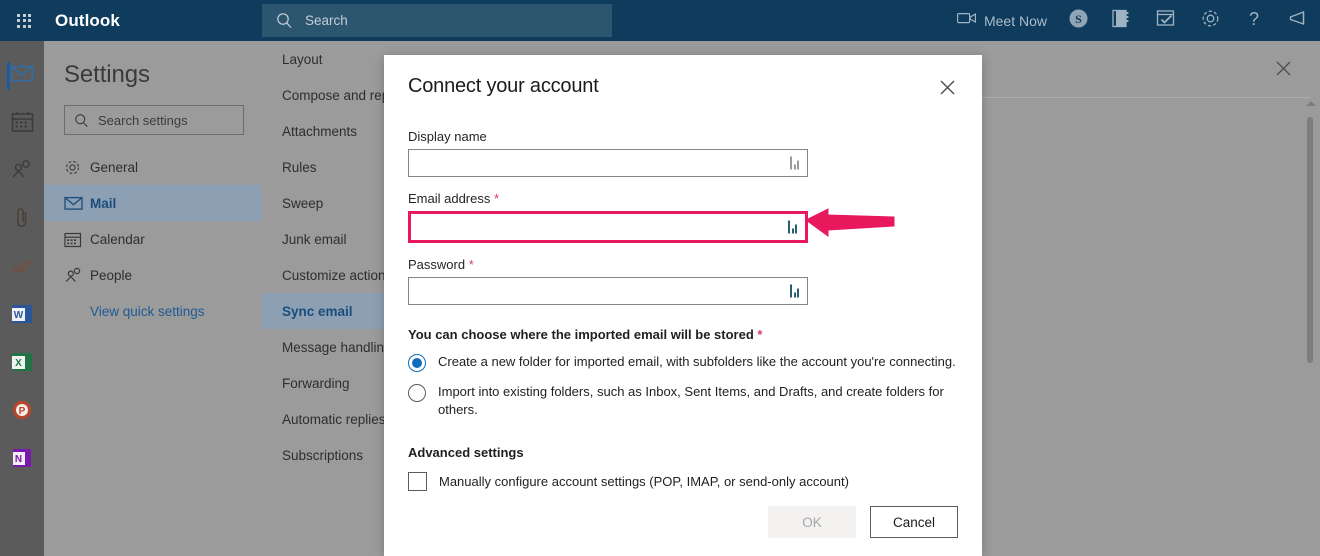 The width and height of the screenshot is (1320, 556). Describe the element at coordinates (683, 264) in the screenshot. I see `password-label: Password *` at that location.